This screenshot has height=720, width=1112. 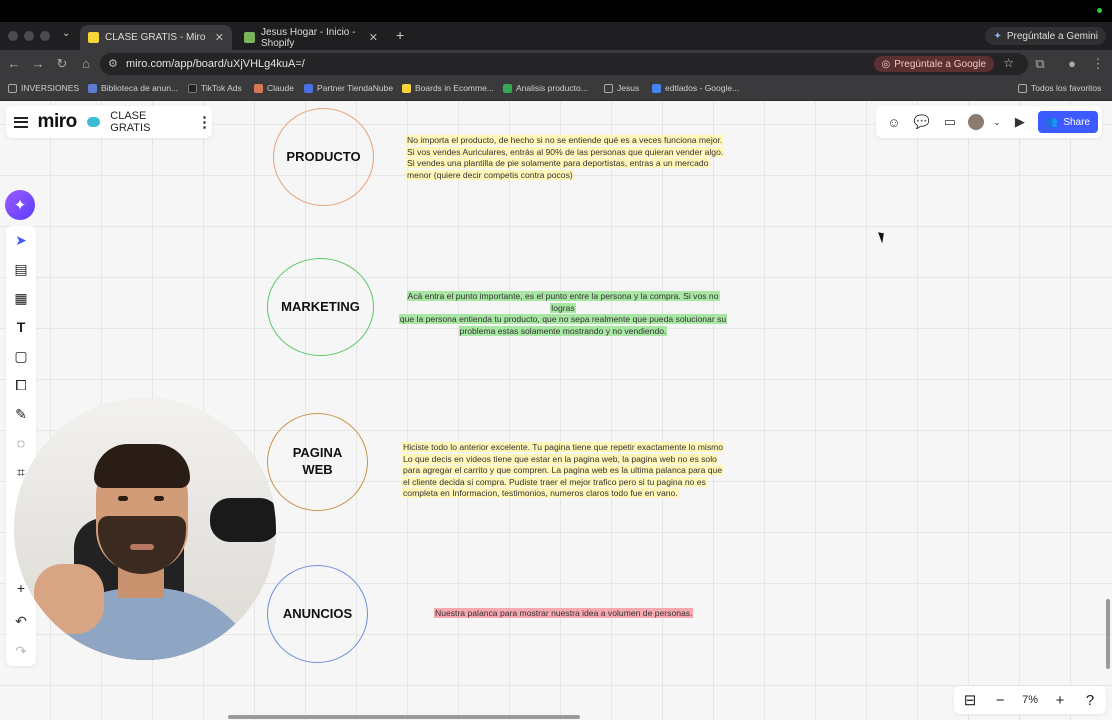 I want to click on tab-shopify: Jesus Hogar - Inicio - Shopify ✕, so click(x=311, y=37).